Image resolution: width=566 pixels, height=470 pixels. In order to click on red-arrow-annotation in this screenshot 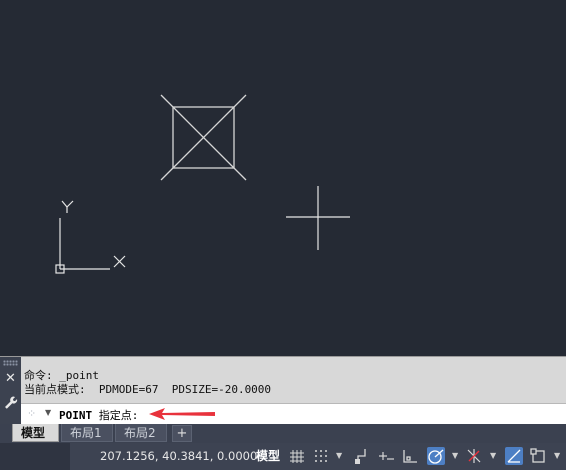, I will do `click(182, 414)`.